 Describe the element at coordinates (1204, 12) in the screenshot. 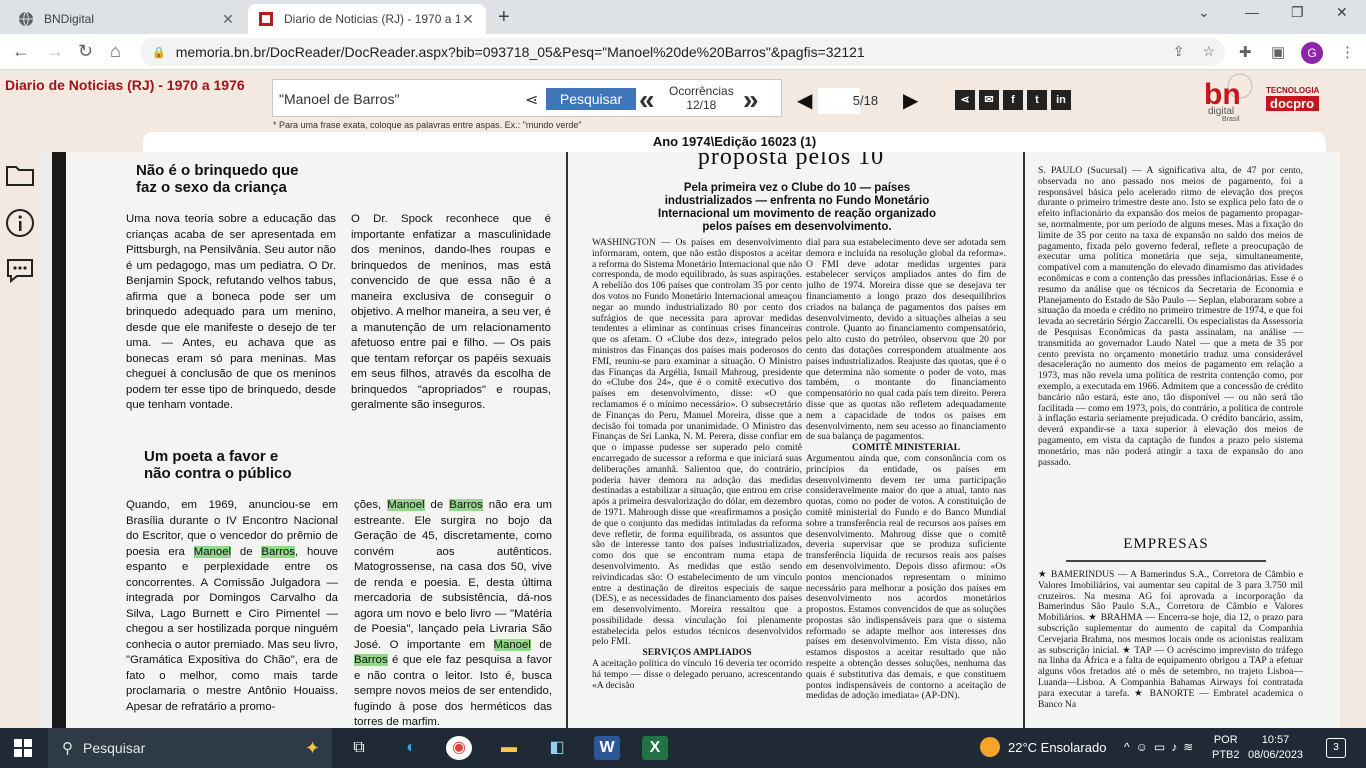

I see `tab-search-chevron-icon: ⌄` at that location.